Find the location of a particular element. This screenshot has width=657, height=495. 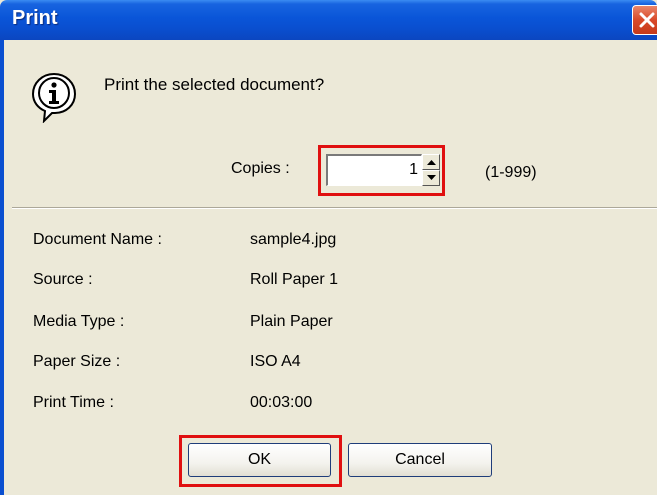

print-time-label: Print Time : is located at coordinates (73, 402).